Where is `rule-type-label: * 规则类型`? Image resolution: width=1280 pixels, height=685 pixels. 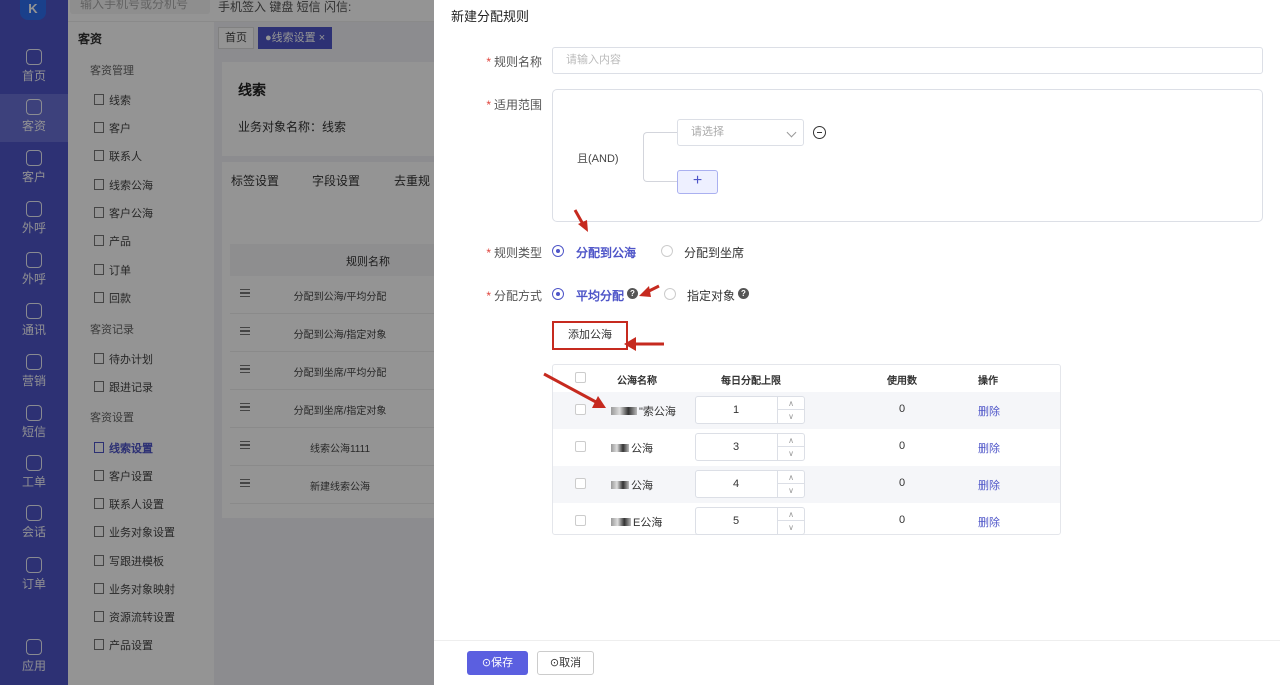
rule-type-label: * 规则类型 is located at coordinates (514, 253).